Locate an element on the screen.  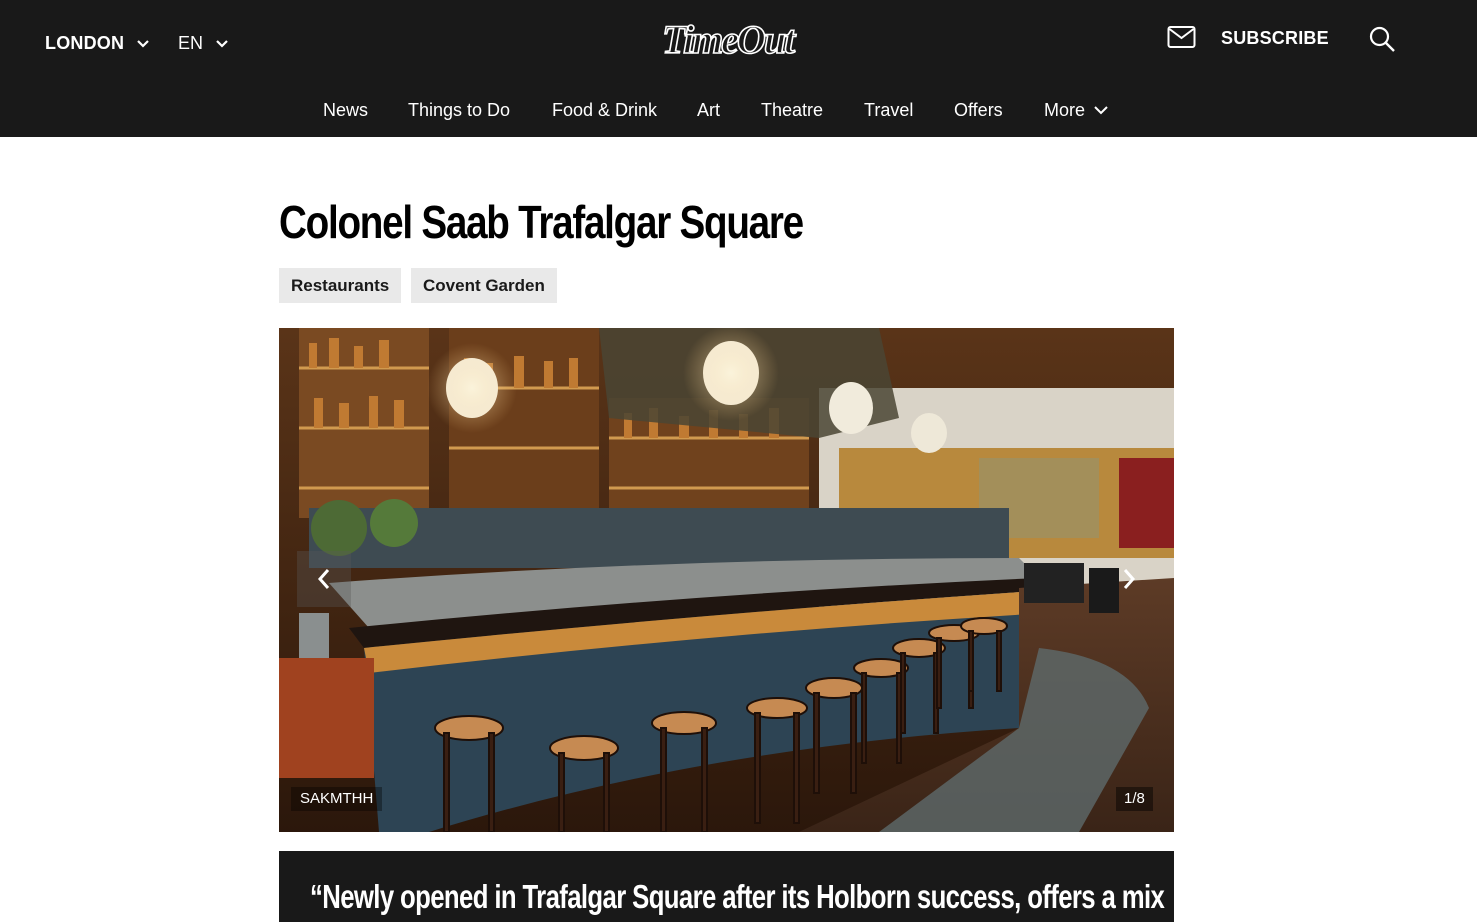
location-selector: LONDON is located at coordinates (97, 43).